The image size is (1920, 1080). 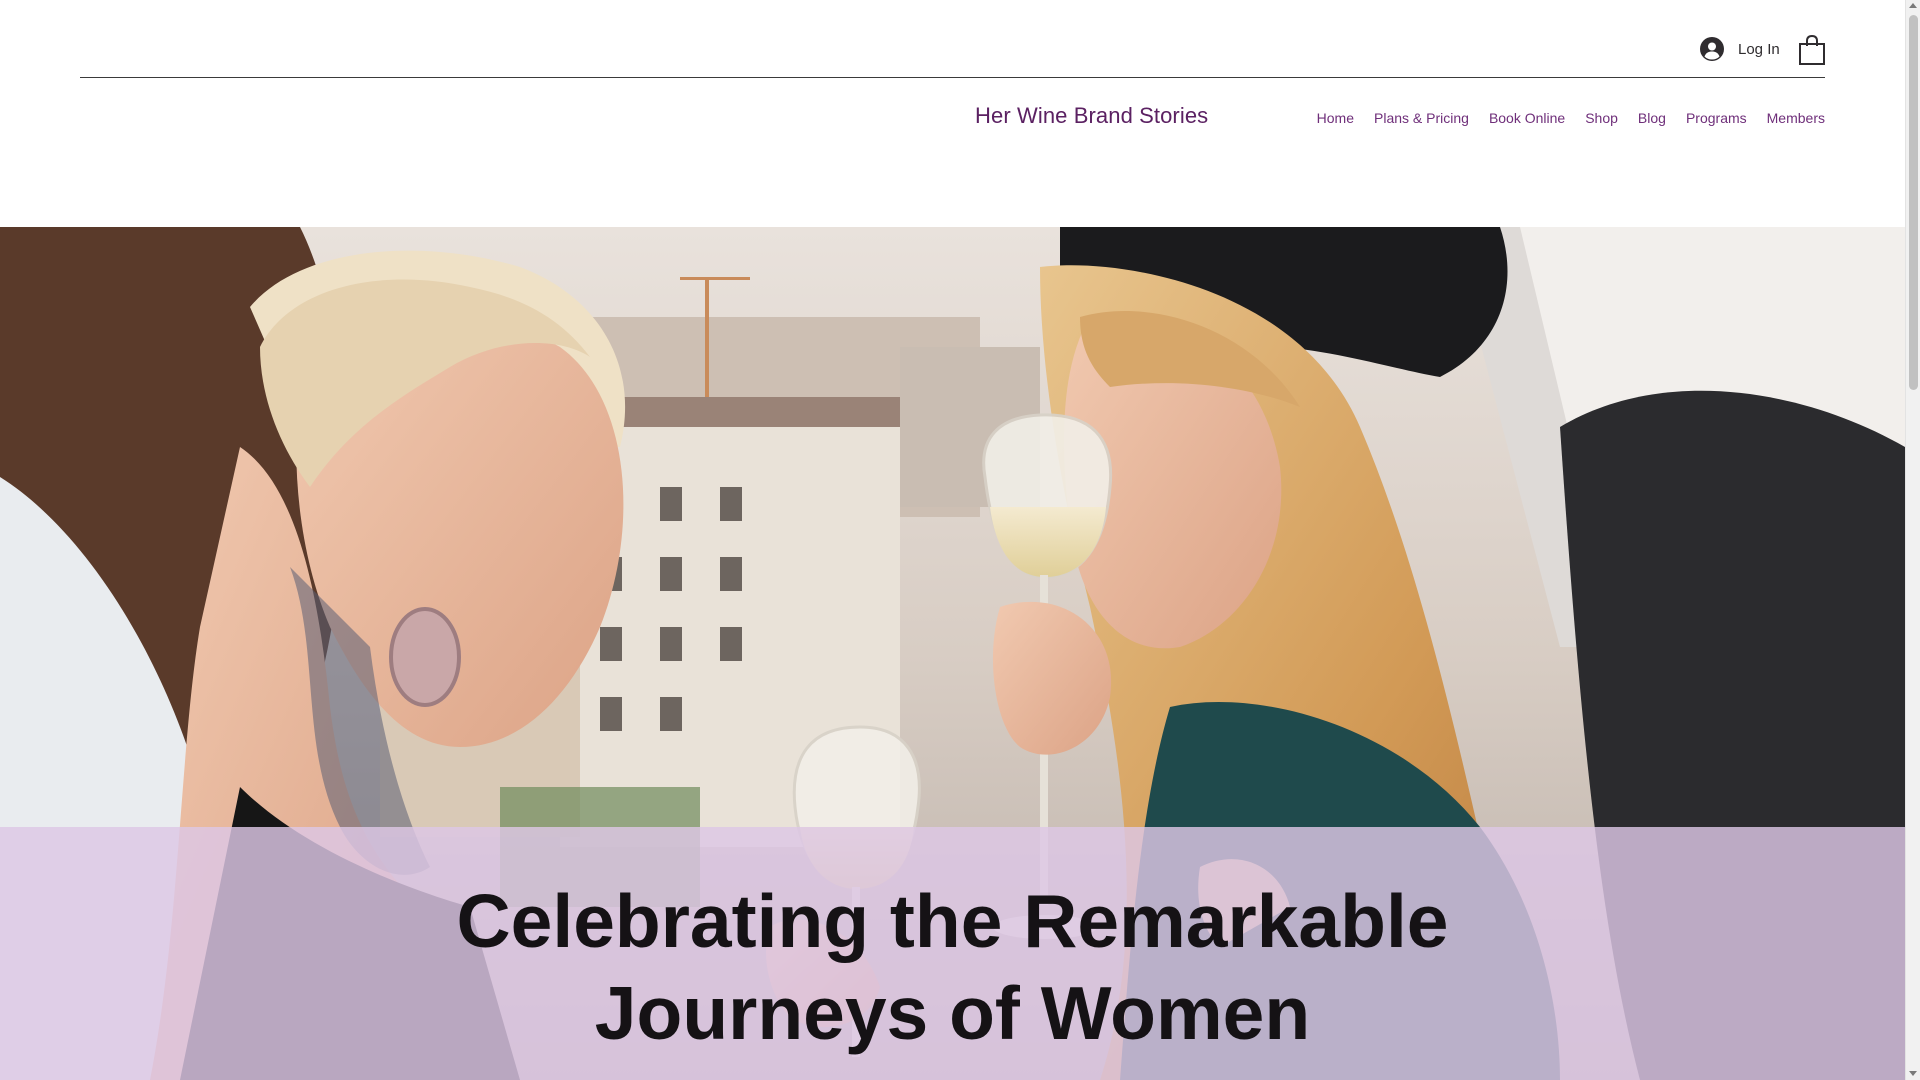 What do you see at coordinates (1913, 1073) in the screenshot?
I see `scroll-down-arrow-icon` at bounding box center [1913, 1073].